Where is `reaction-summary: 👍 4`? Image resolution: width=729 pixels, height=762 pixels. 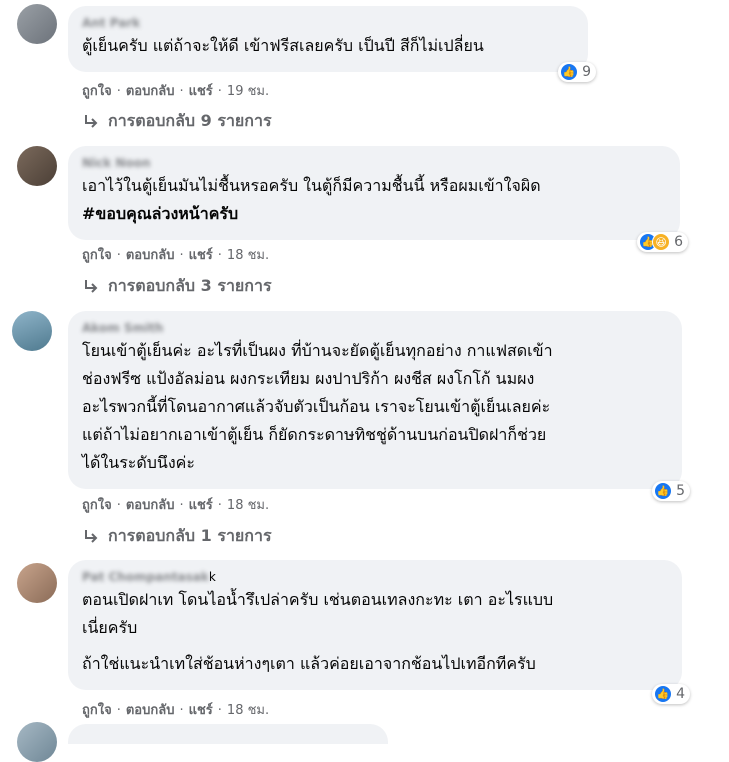
reaction-summary: 👍 4 is located at coordinates (671, 694).